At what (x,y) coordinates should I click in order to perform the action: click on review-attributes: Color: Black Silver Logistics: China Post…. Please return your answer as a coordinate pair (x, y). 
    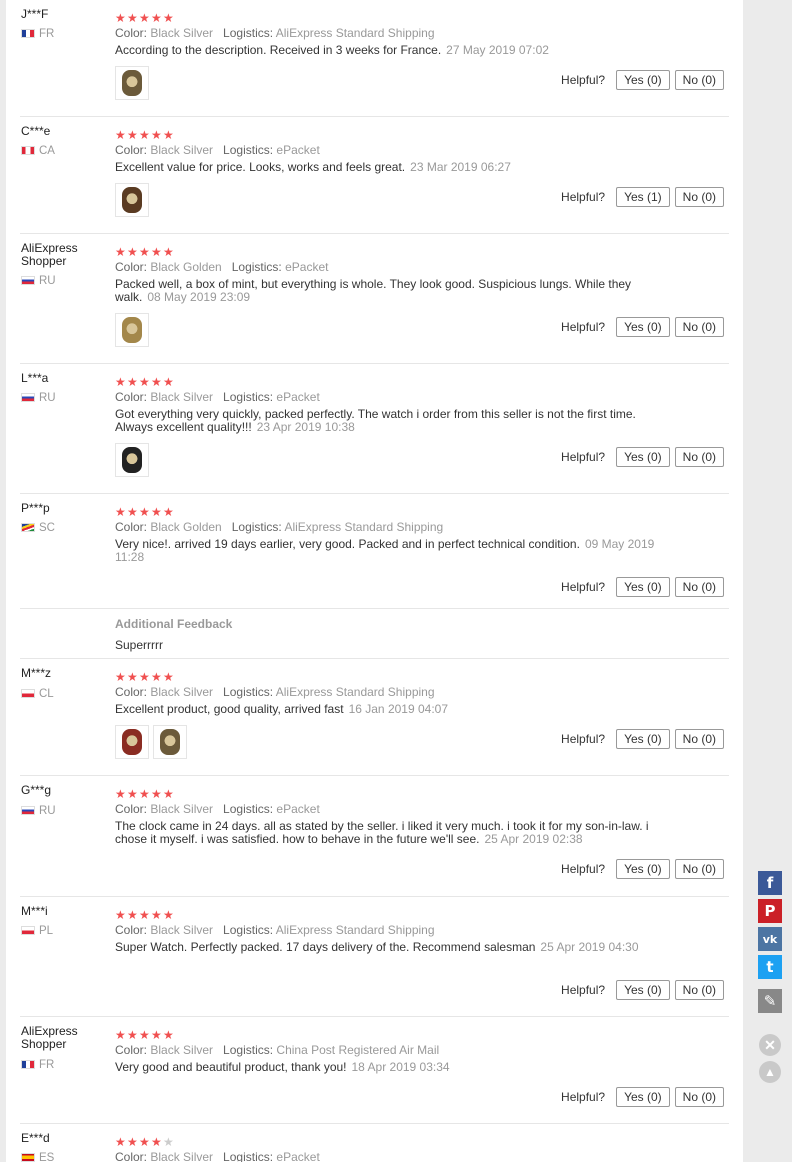
    Looking at the image, I should click on (277, 1050).